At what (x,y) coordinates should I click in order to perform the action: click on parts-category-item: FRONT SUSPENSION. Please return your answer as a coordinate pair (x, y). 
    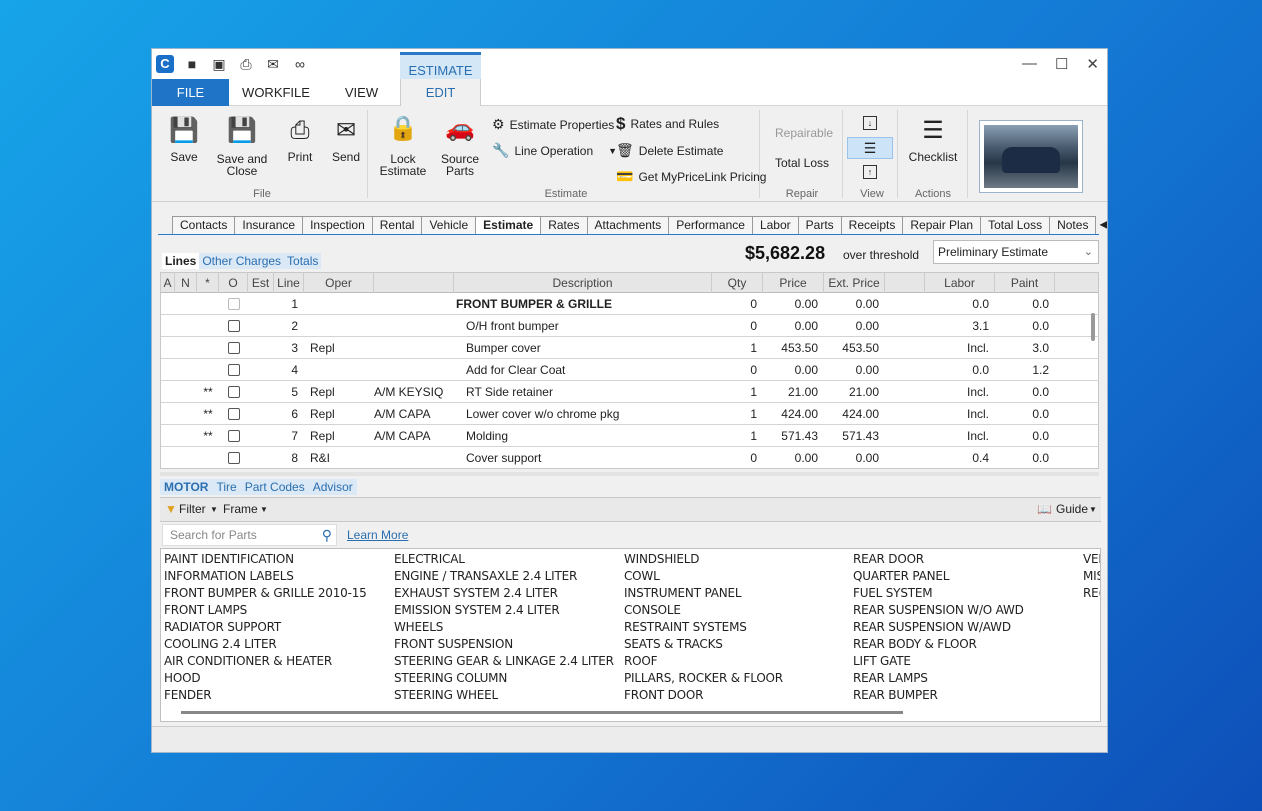
    Looking at the image, I should click on (504, 644).